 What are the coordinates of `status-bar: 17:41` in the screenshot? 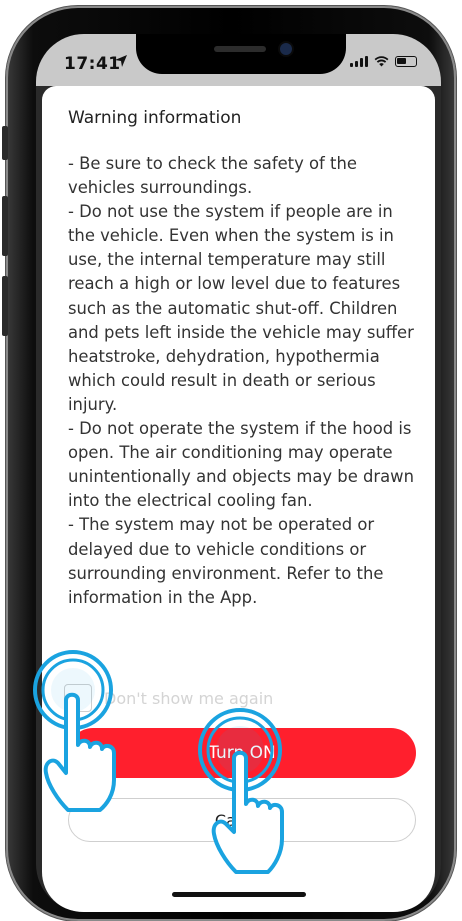 It's located at (238, 60).